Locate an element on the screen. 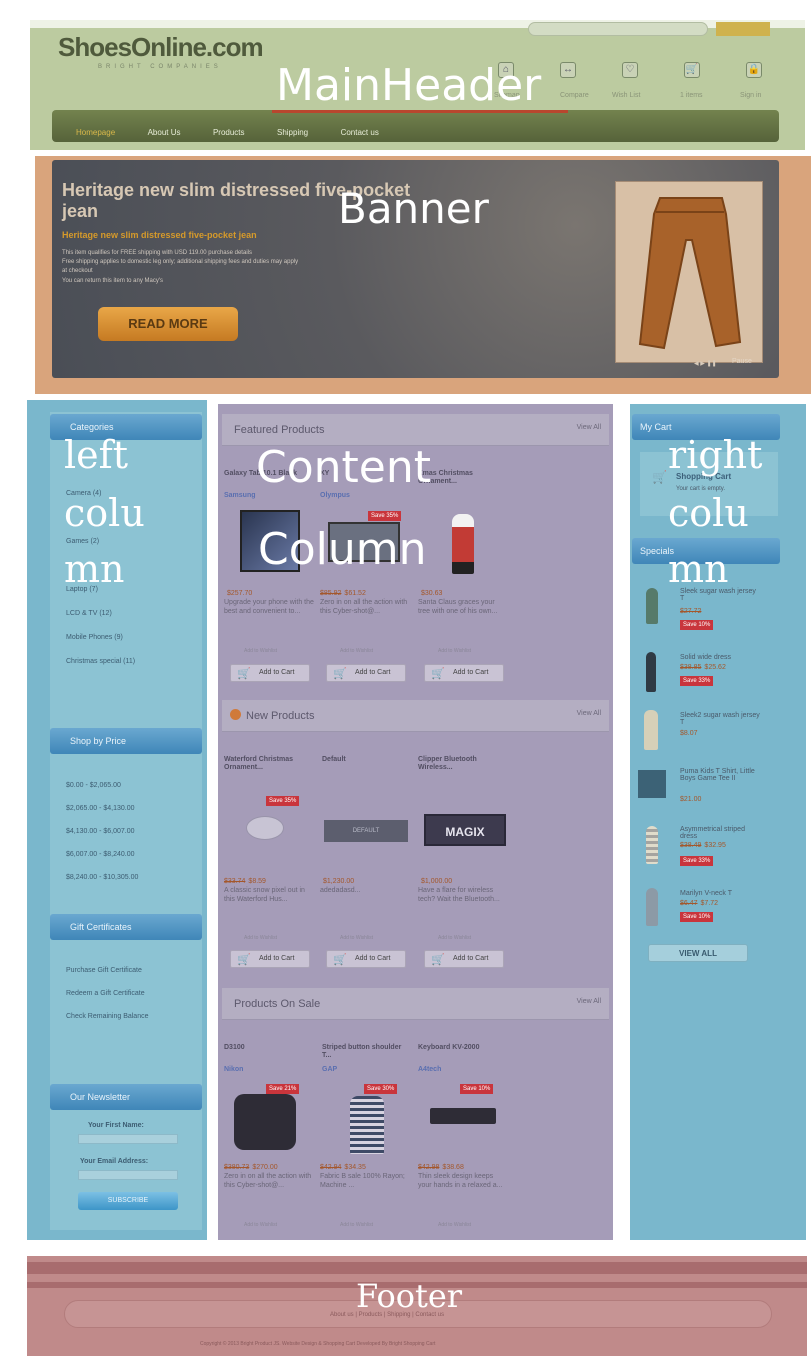 This screenshot has height=1356, width=811. special-old-price: $38.49 is located at coordinates (691, 845).